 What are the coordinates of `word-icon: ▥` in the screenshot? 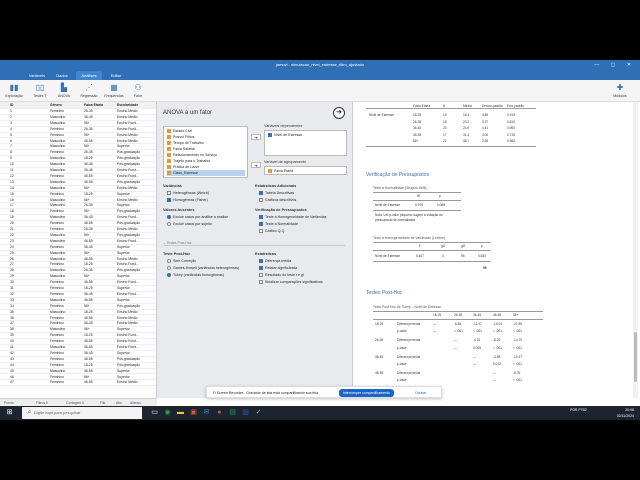 It's located at (245, 412).